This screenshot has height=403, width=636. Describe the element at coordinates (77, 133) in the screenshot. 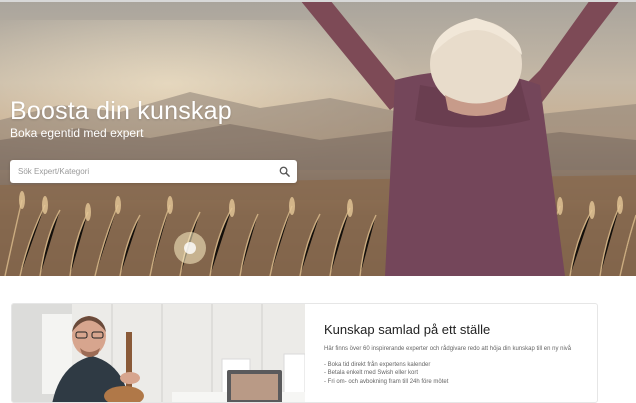

I see `hero-subtitle: Boka egentid med expert` at that location.